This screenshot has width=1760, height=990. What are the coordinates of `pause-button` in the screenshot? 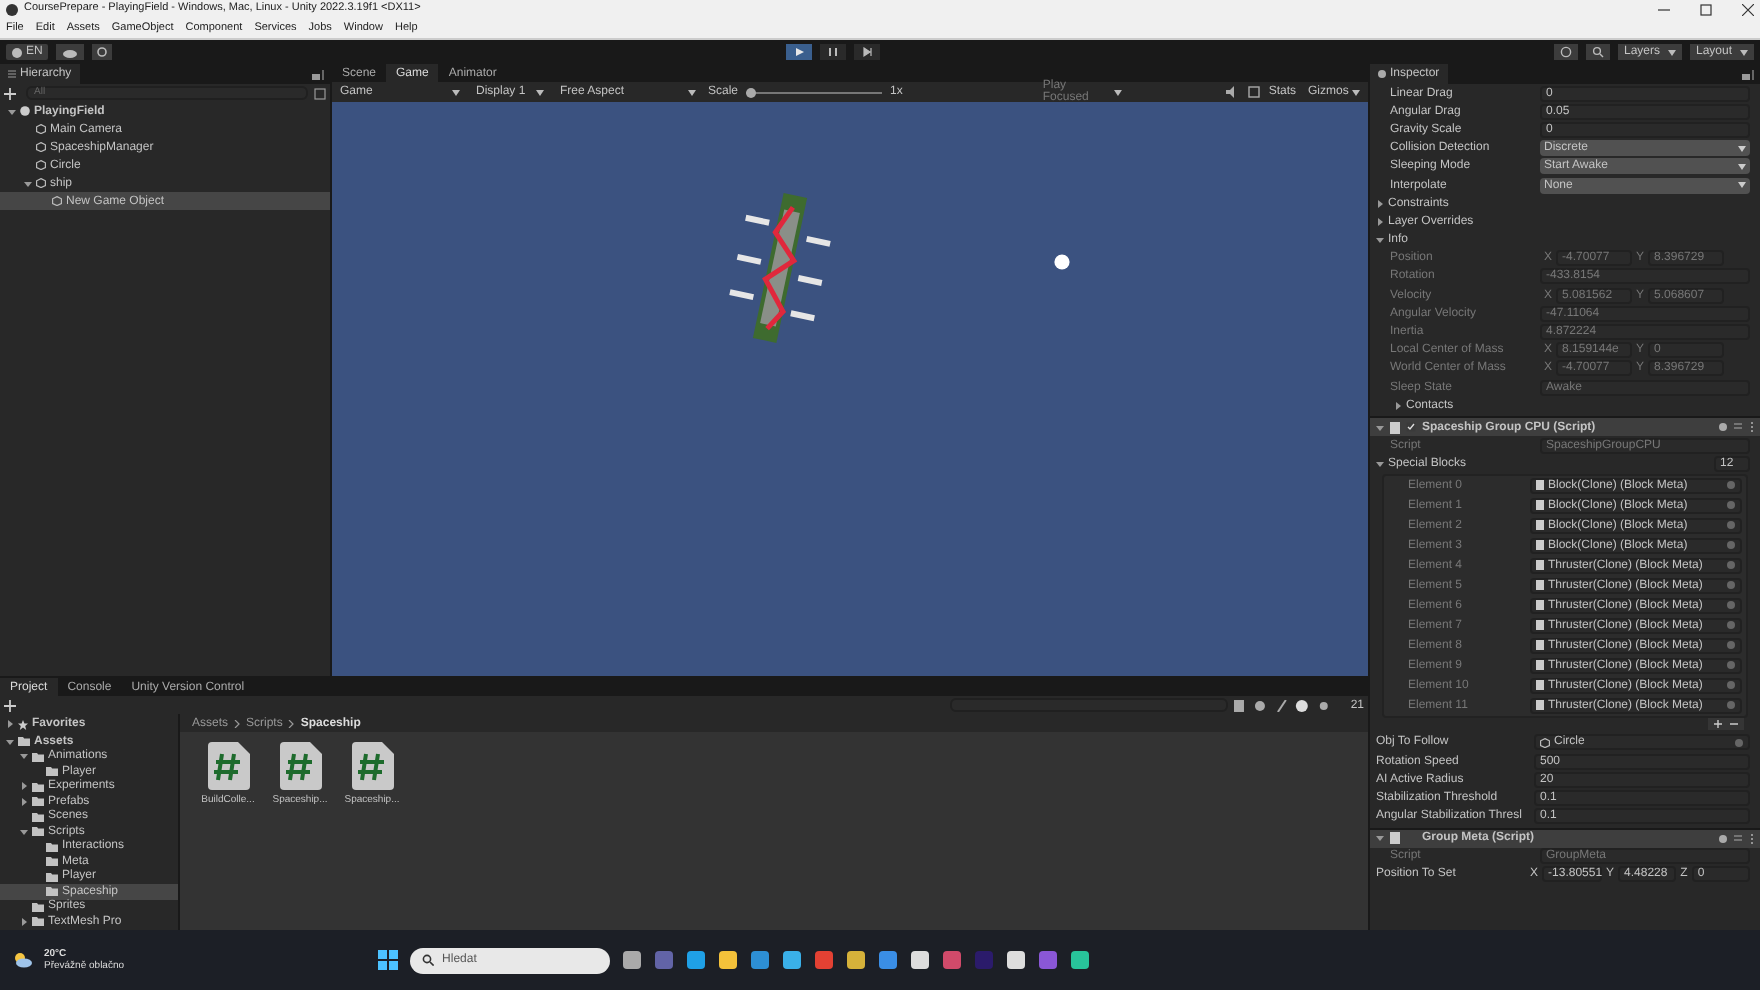 It's located at (833, 52).